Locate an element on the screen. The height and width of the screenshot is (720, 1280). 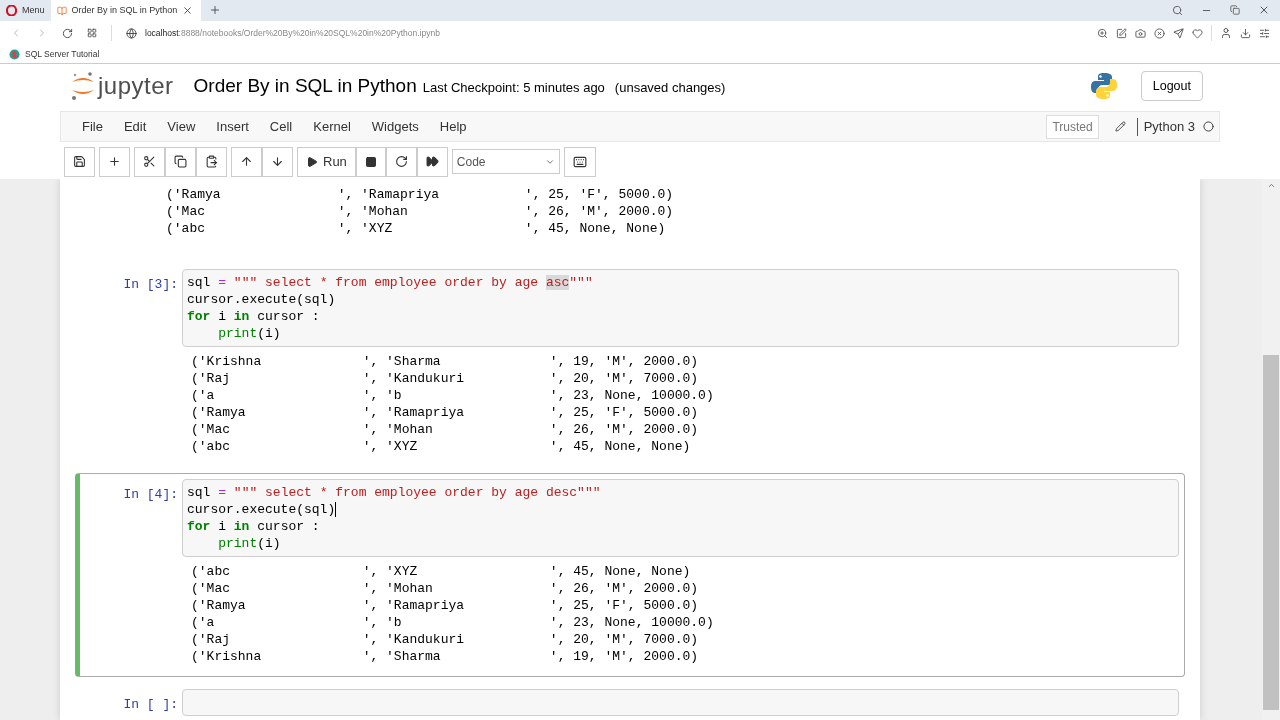
fast-forward-icon is located at coordinates (432, 161).